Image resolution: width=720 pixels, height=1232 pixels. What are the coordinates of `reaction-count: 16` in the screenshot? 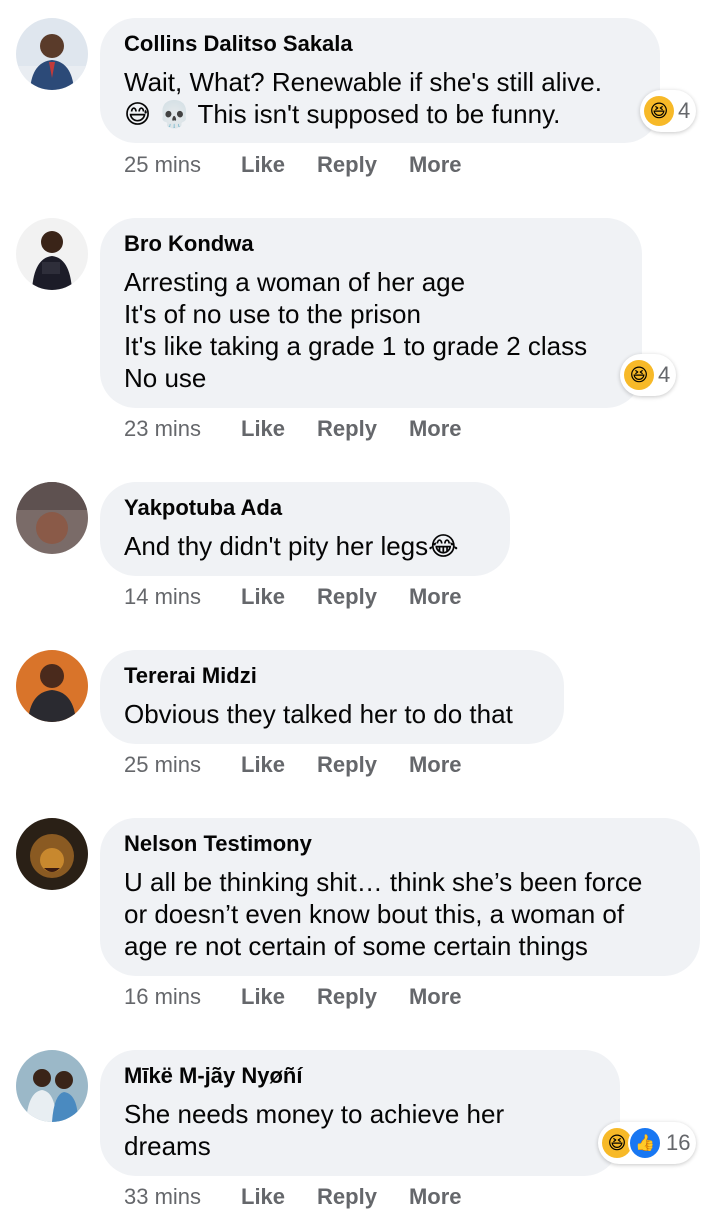 It's located at (678, 1142).